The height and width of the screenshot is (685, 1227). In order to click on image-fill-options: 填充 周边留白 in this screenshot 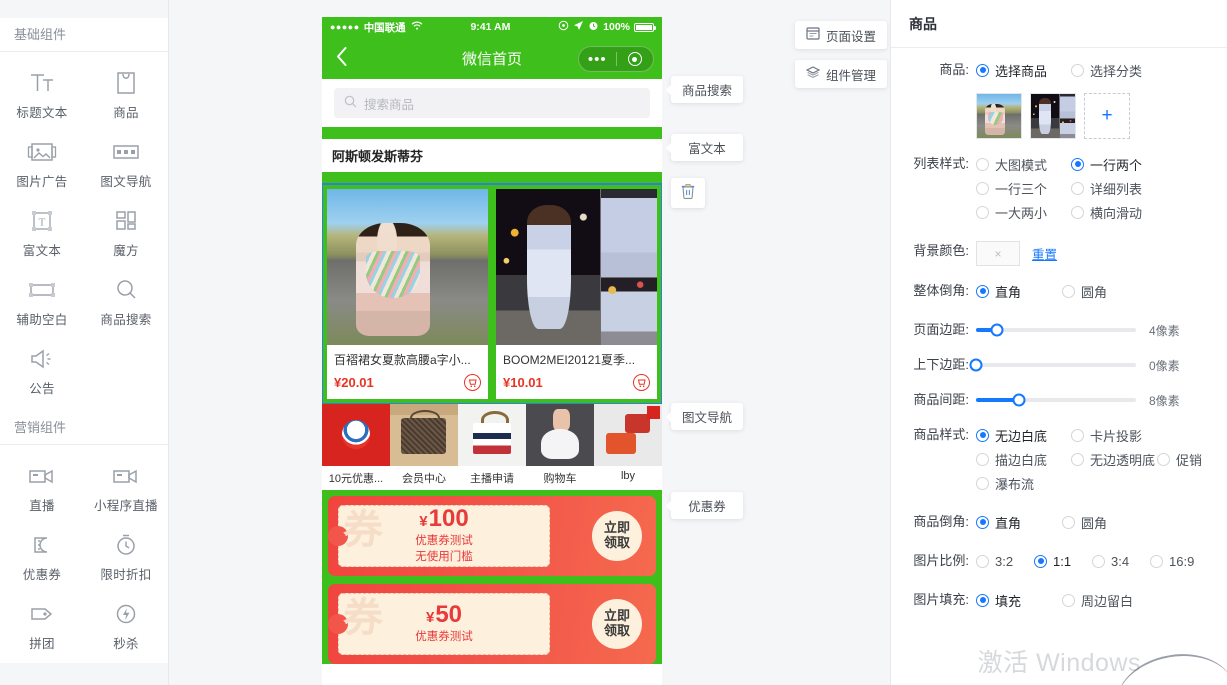, I will do `click(1094, 602)`.